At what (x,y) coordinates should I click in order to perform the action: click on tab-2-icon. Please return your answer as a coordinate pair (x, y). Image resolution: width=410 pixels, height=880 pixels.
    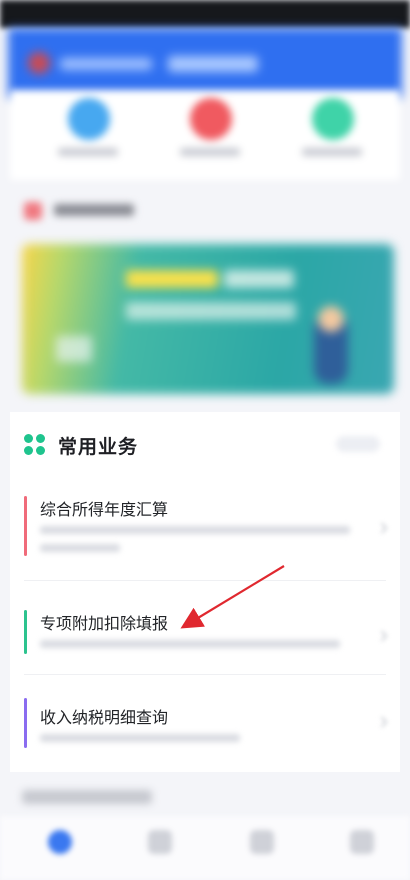
    Looking at the image, I should click on (160, 842).